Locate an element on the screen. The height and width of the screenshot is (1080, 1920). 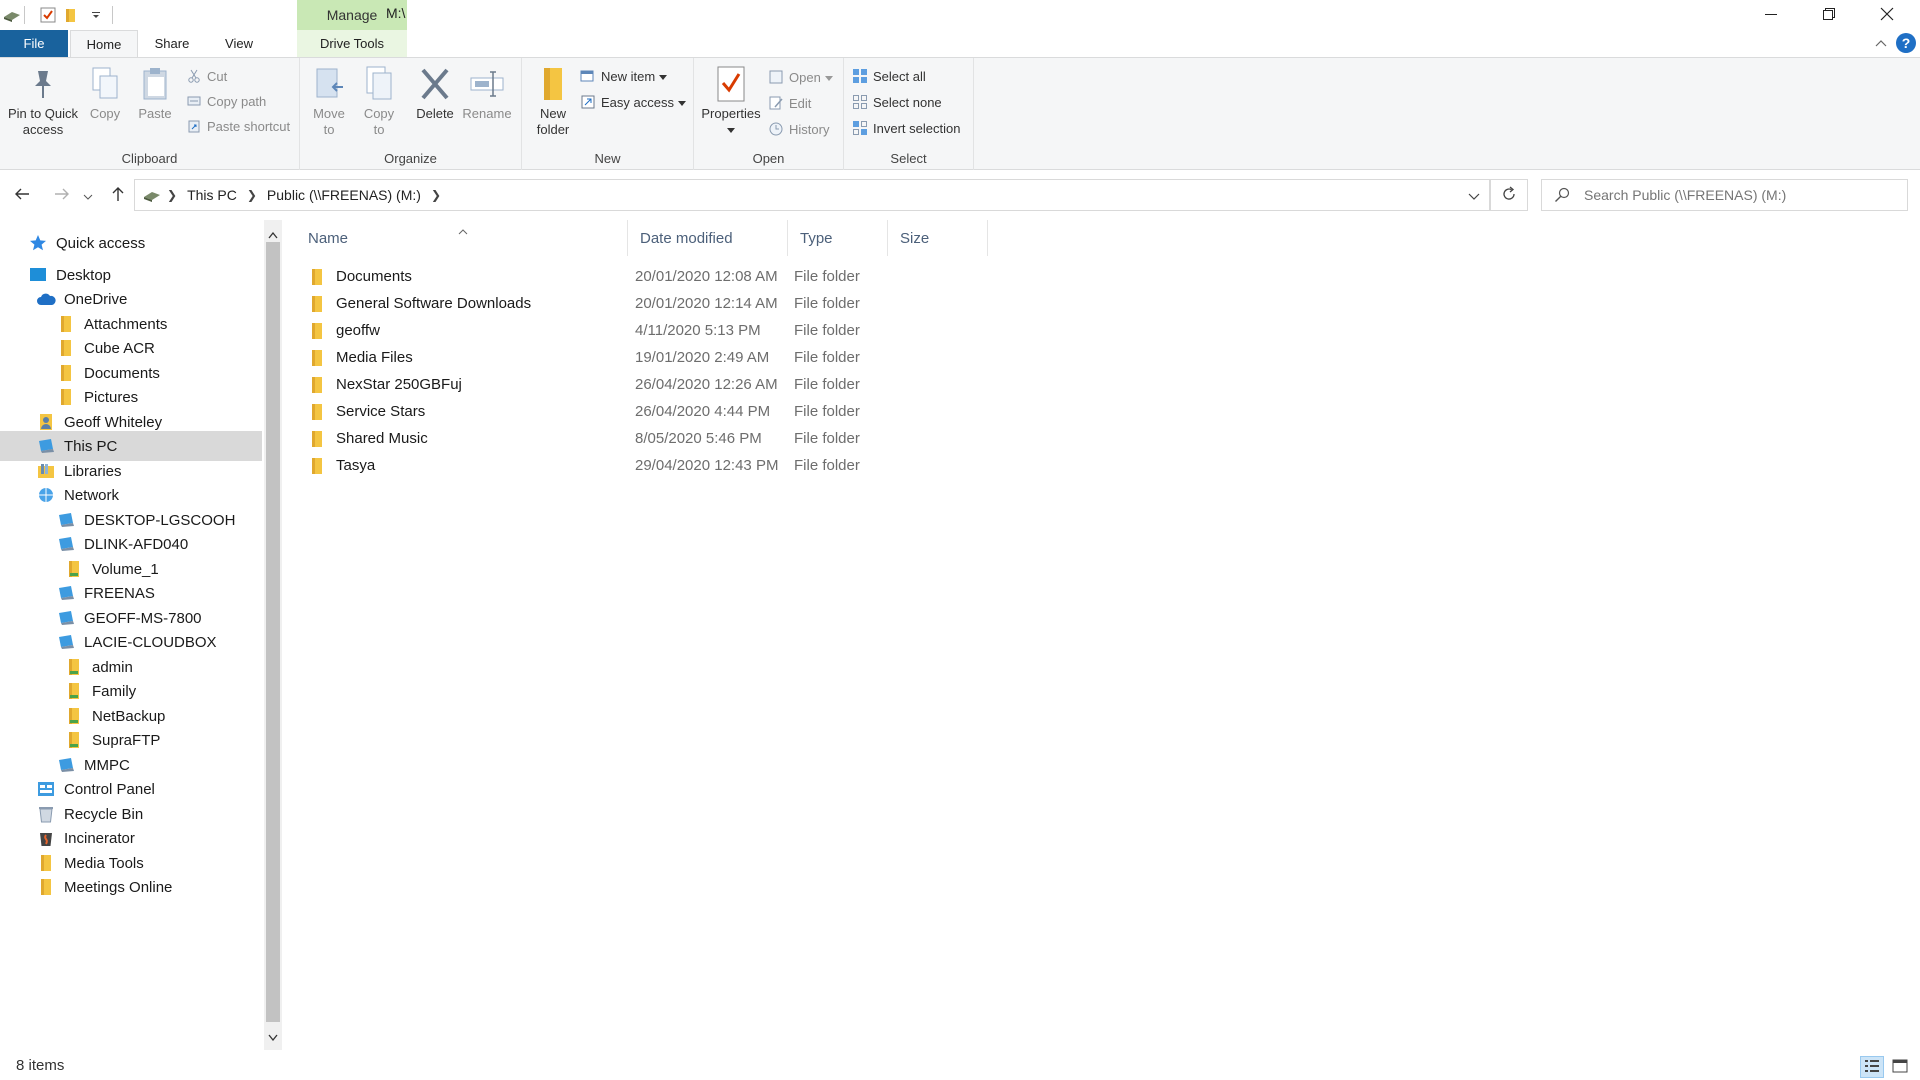
pin-to-quick-access-button: Pin to Quick access is located at coordinates (43, 101).